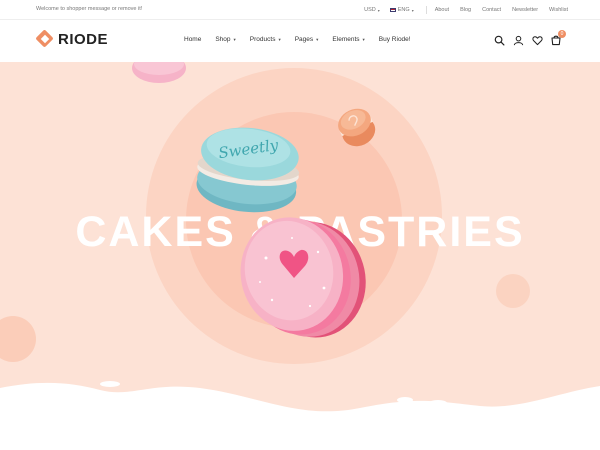 This screenshot has width=600, height=450. What do you see at coordinates (83, 39) in the screenshot?
I see `logo-text: RIODE` at bounding box center [83, 39].